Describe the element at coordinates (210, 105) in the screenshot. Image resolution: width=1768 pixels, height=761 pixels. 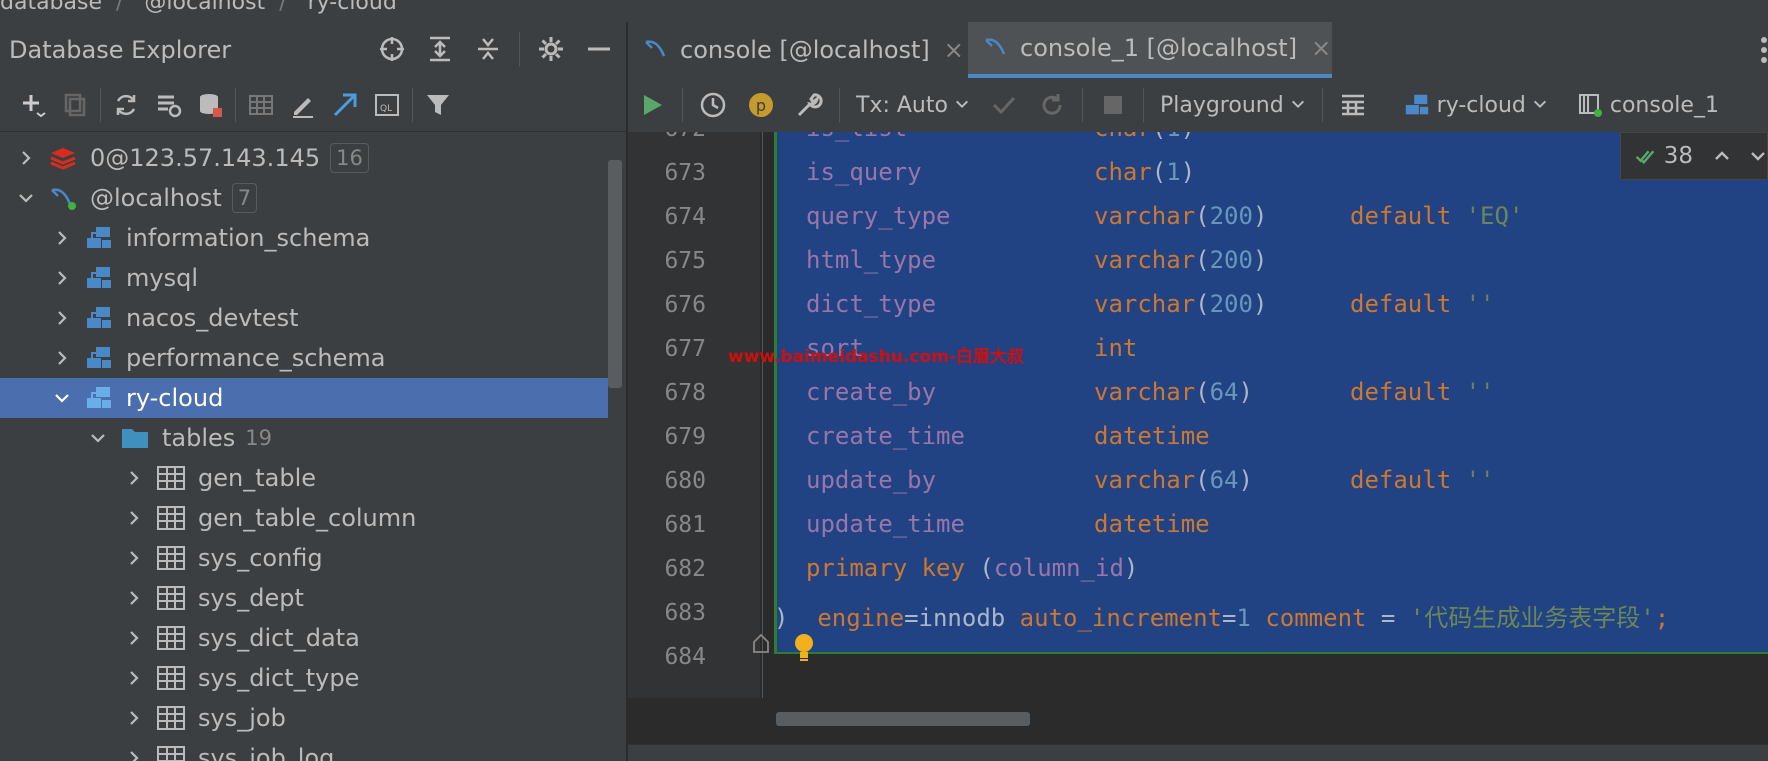
I see `datasource-properties-icon` at that location.